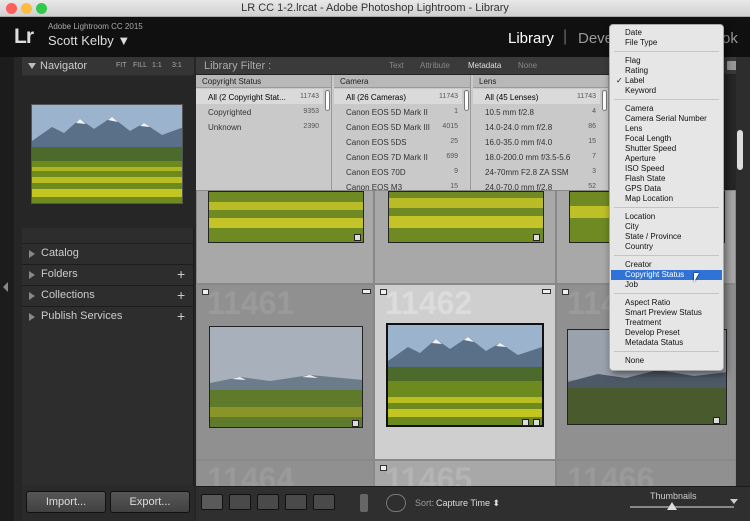 This screenshot has height=521, width=750. I want to click on menu-item: Smart Preview Status, so click(666, 313).